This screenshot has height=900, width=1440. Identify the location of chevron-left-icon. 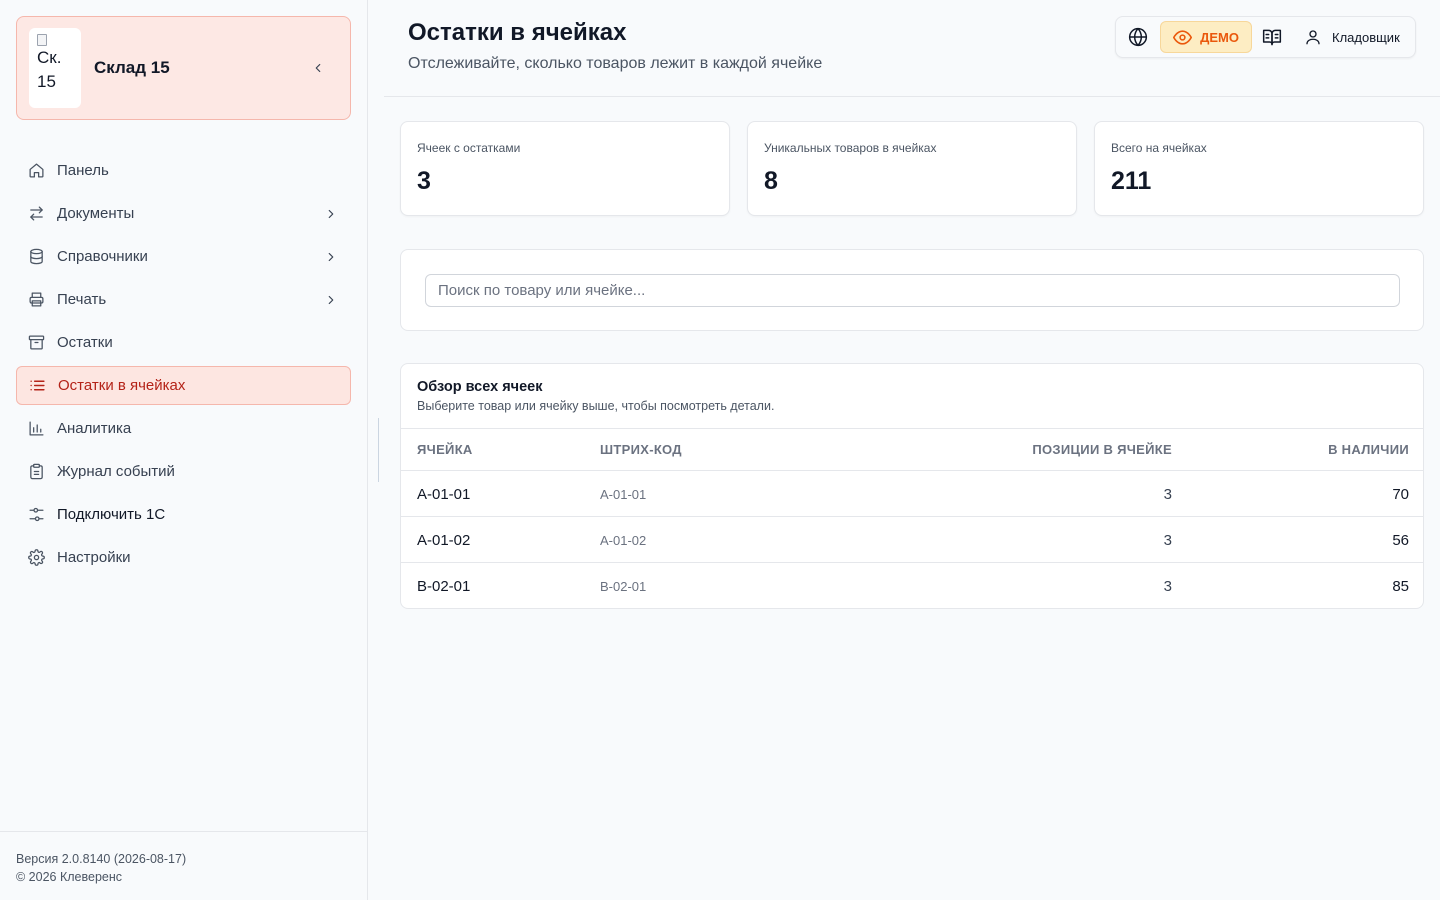
(318, 68).